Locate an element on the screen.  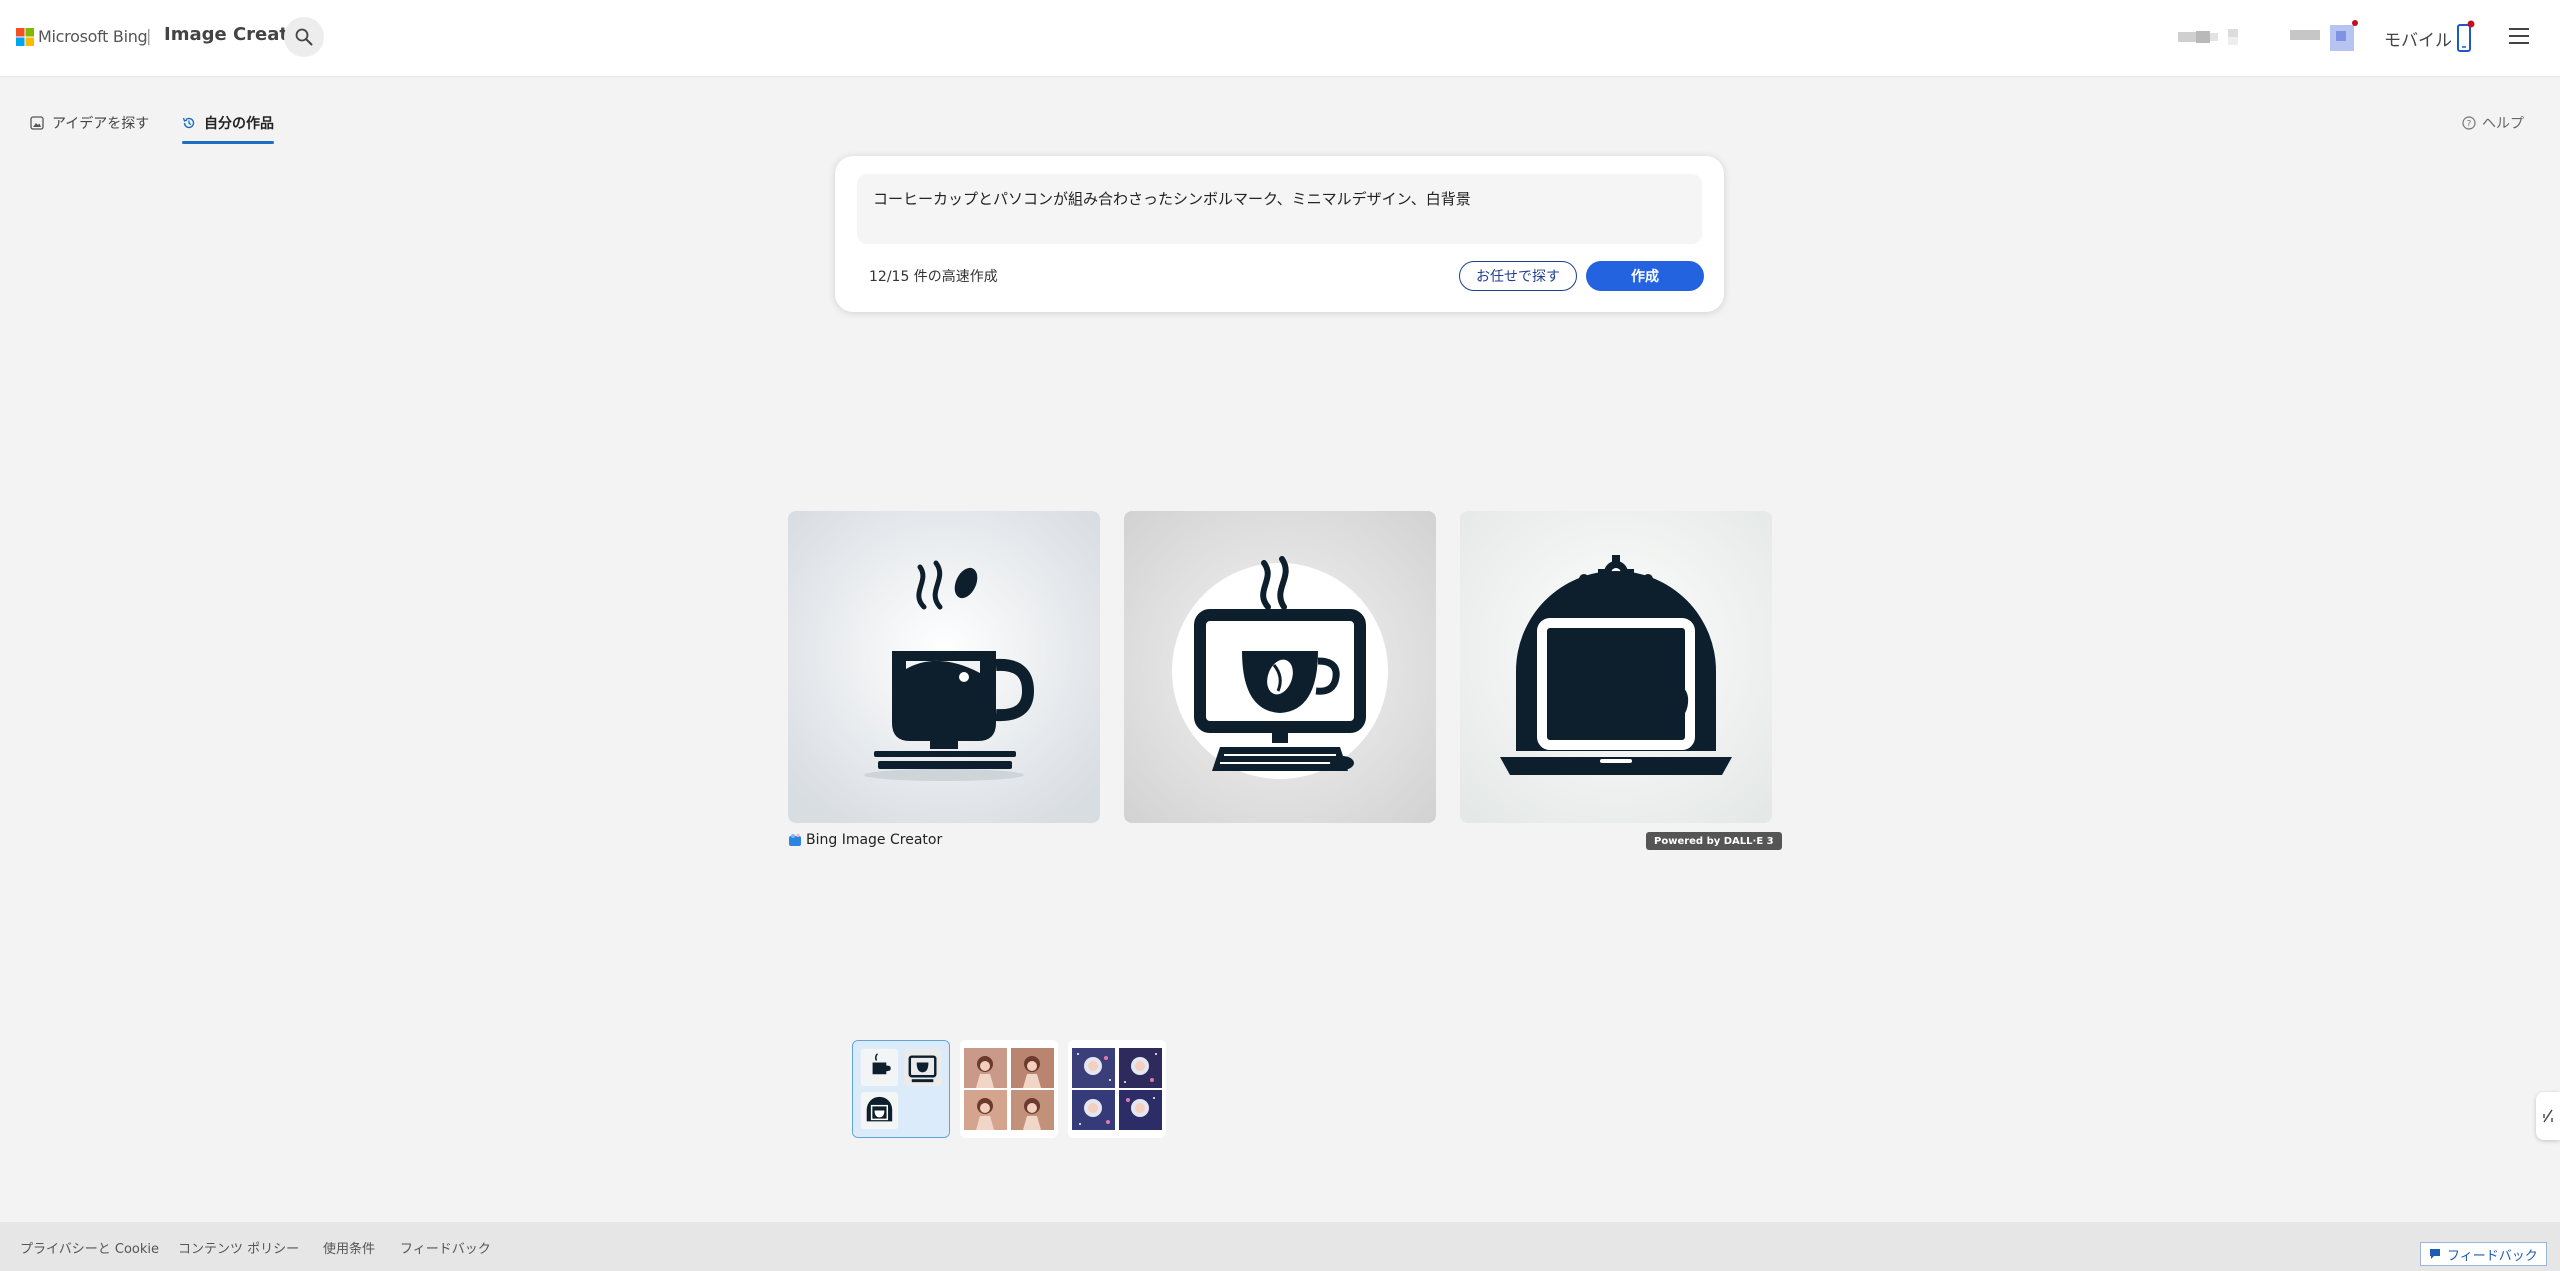
image-icon is located at coordinates (37, 123).